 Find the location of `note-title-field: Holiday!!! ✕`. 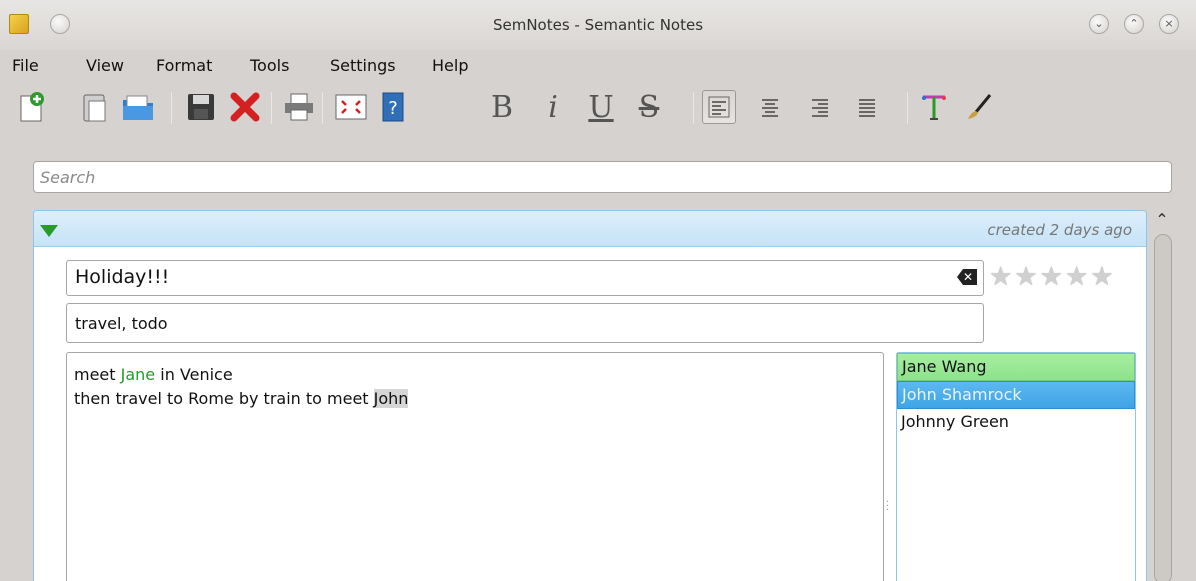

note-title-field: Holiday!!! ✕ is located at coordinates (525, 278).